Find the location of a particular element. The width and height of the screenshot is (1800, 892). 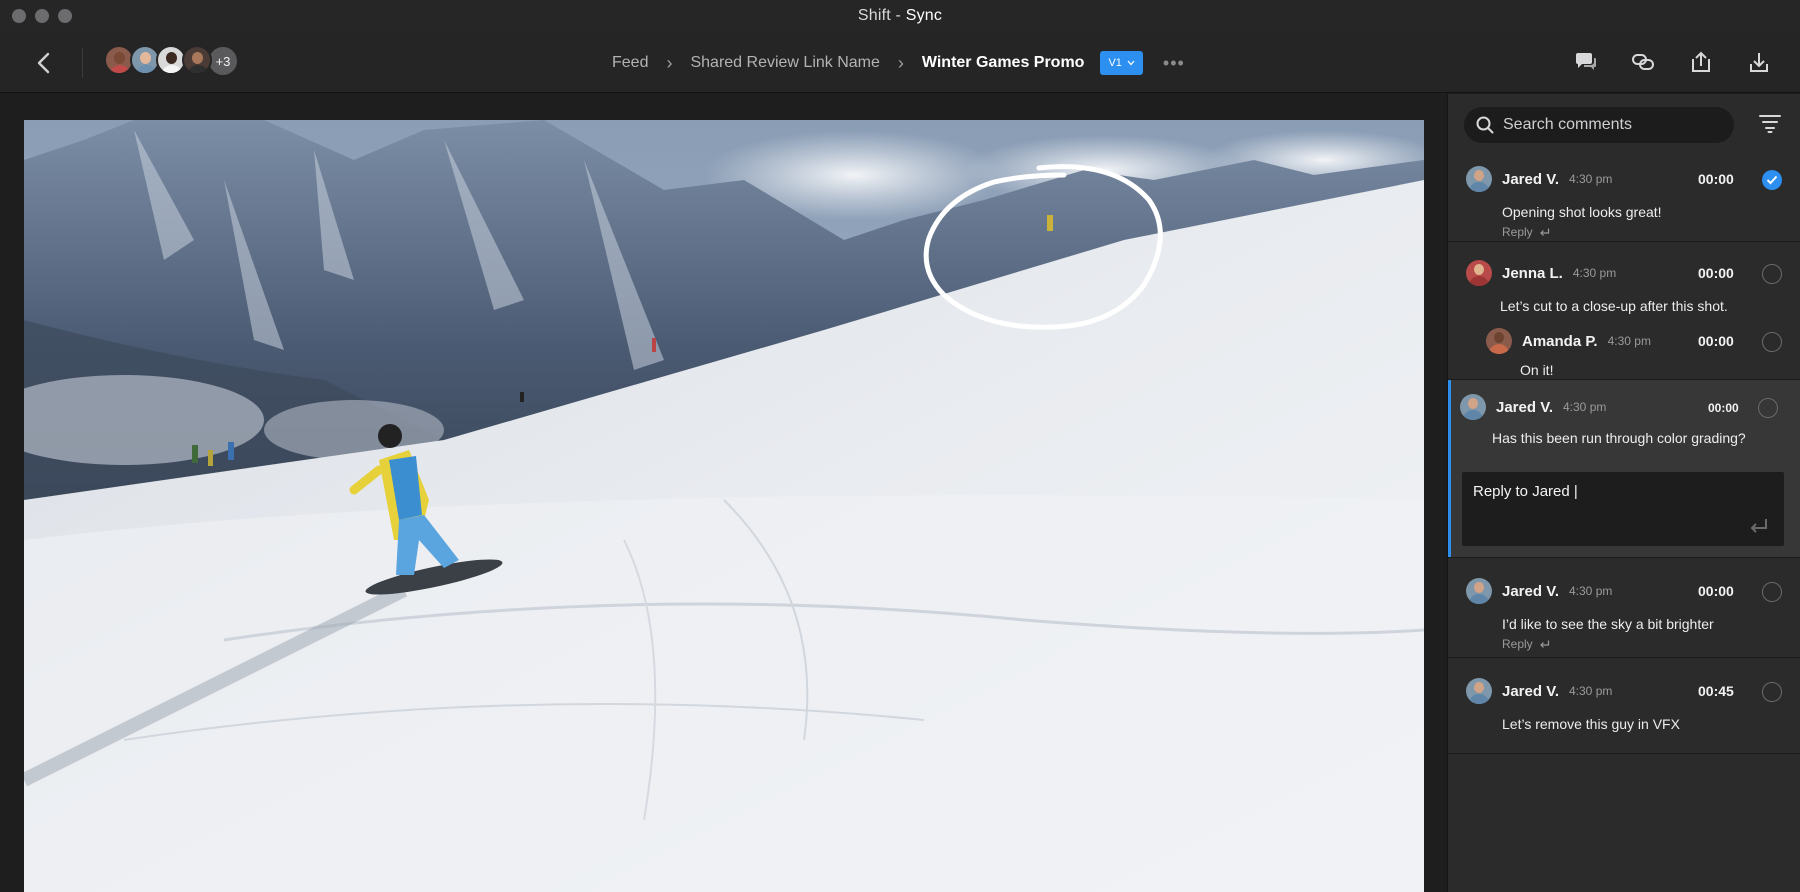

collaborator-avatars: +3 is located at coordinates (171, 61).